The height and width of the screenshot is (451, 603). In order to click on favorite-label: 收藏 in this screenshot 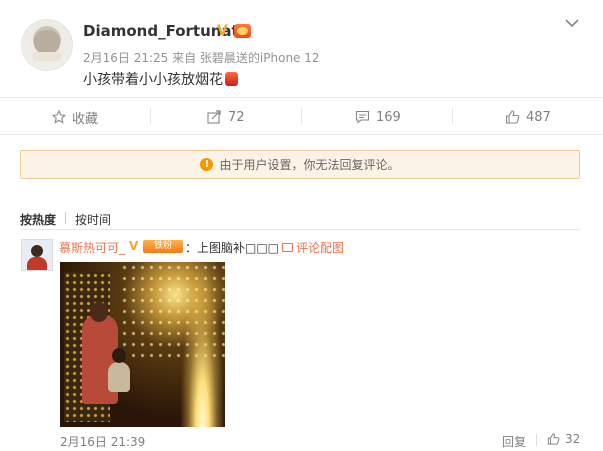, I will do `click(85, 119)`.